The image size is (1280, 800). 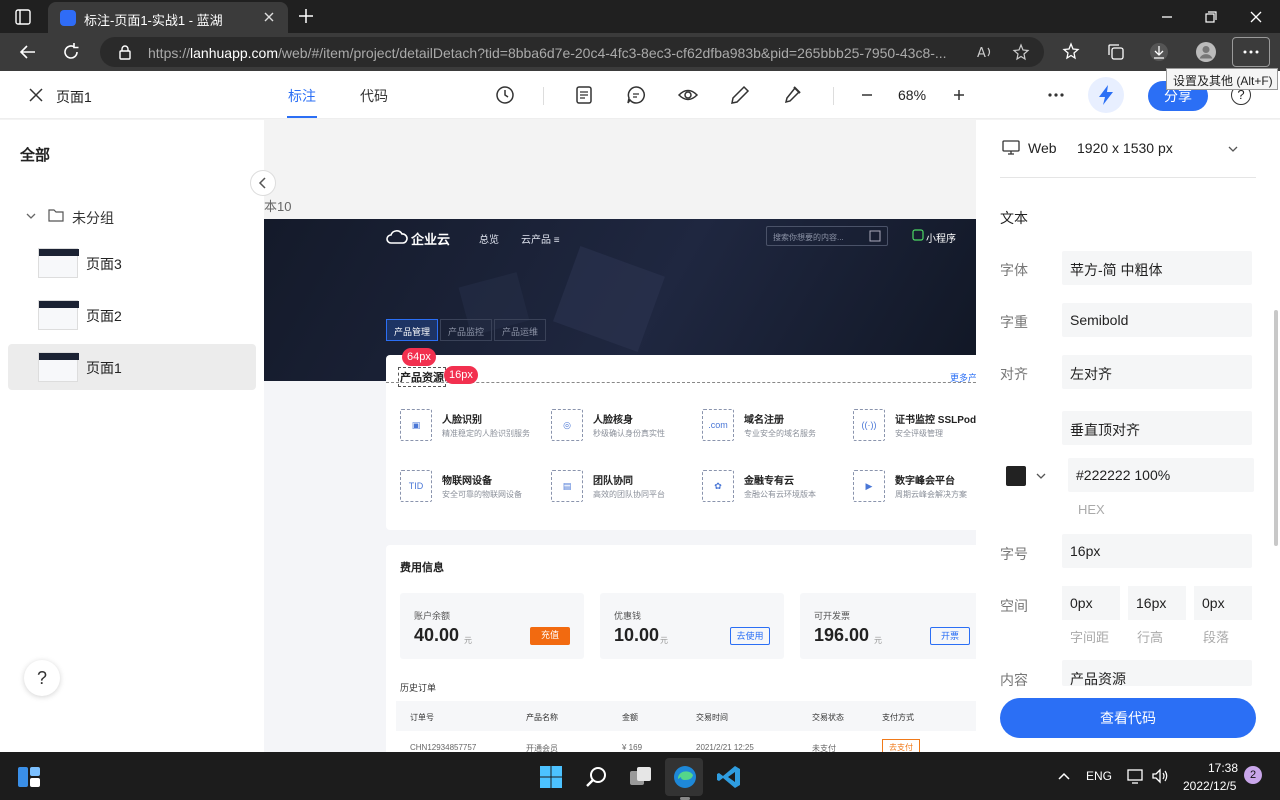 I want to click on new-tab-icon, so click(x=306, y=16).